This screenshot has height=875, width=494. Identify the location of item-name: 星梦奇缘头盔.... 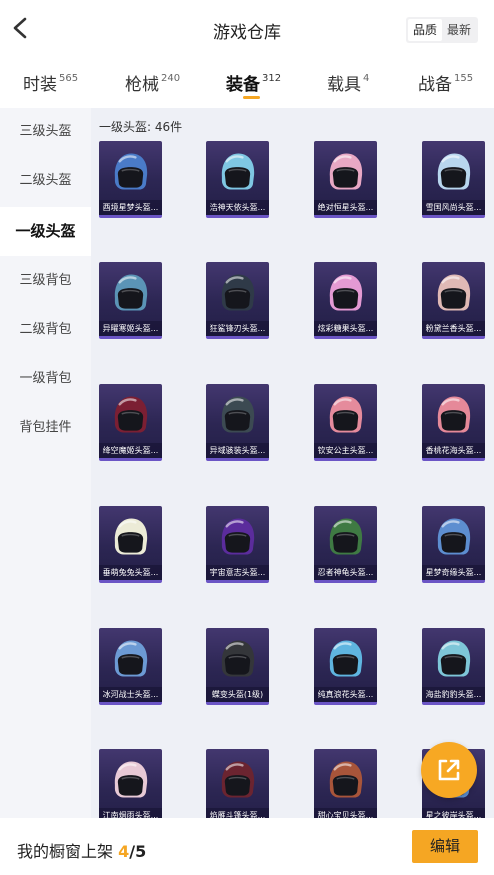
(453, 572).